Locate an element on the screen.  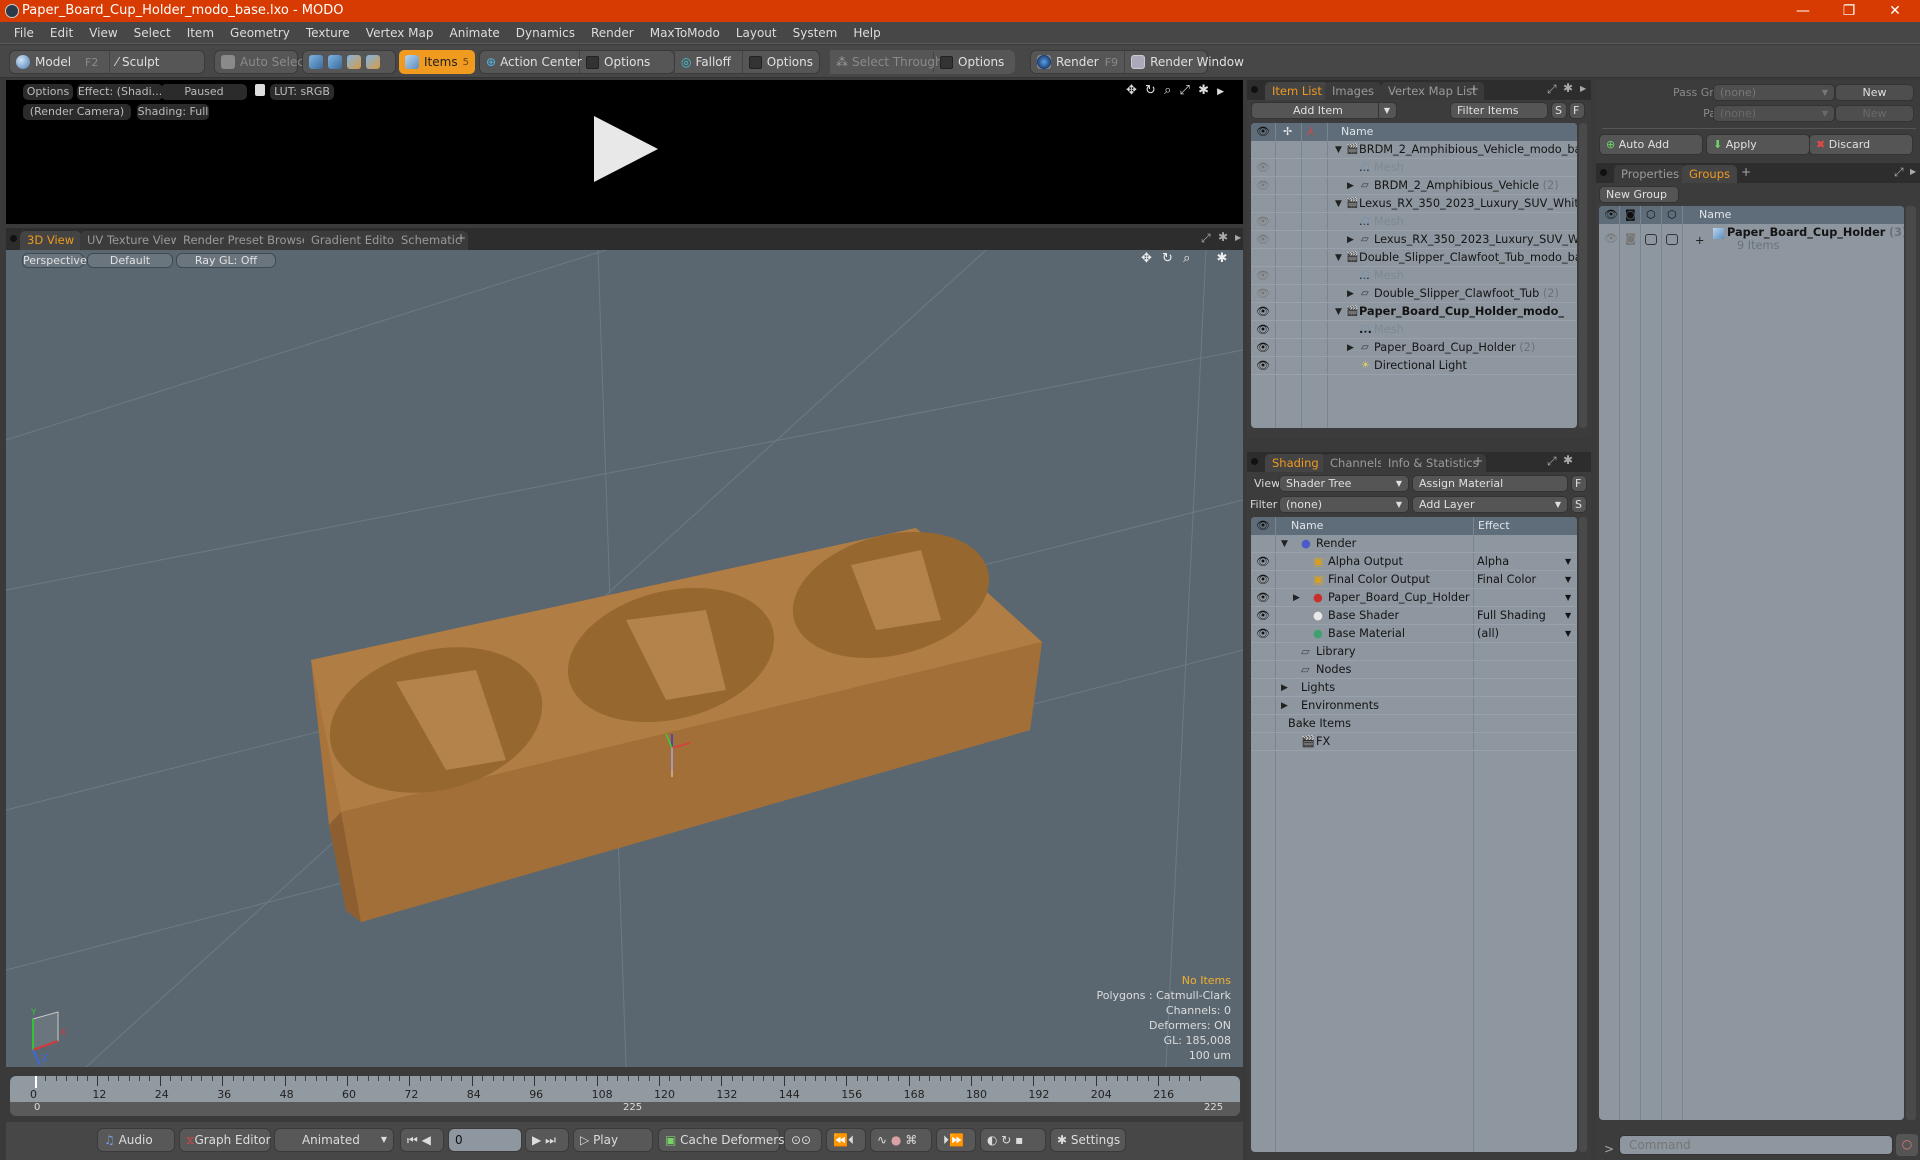
menu-maxtomodo: MaxToModo is located at coordinates (685, 33).